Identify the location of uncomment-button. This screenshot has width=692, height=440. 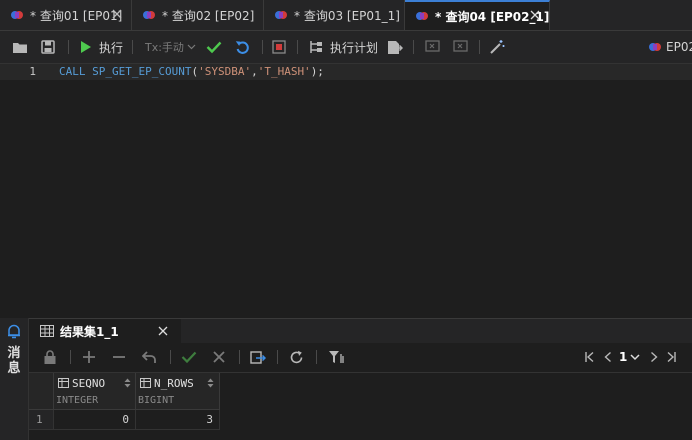
(460, 47).